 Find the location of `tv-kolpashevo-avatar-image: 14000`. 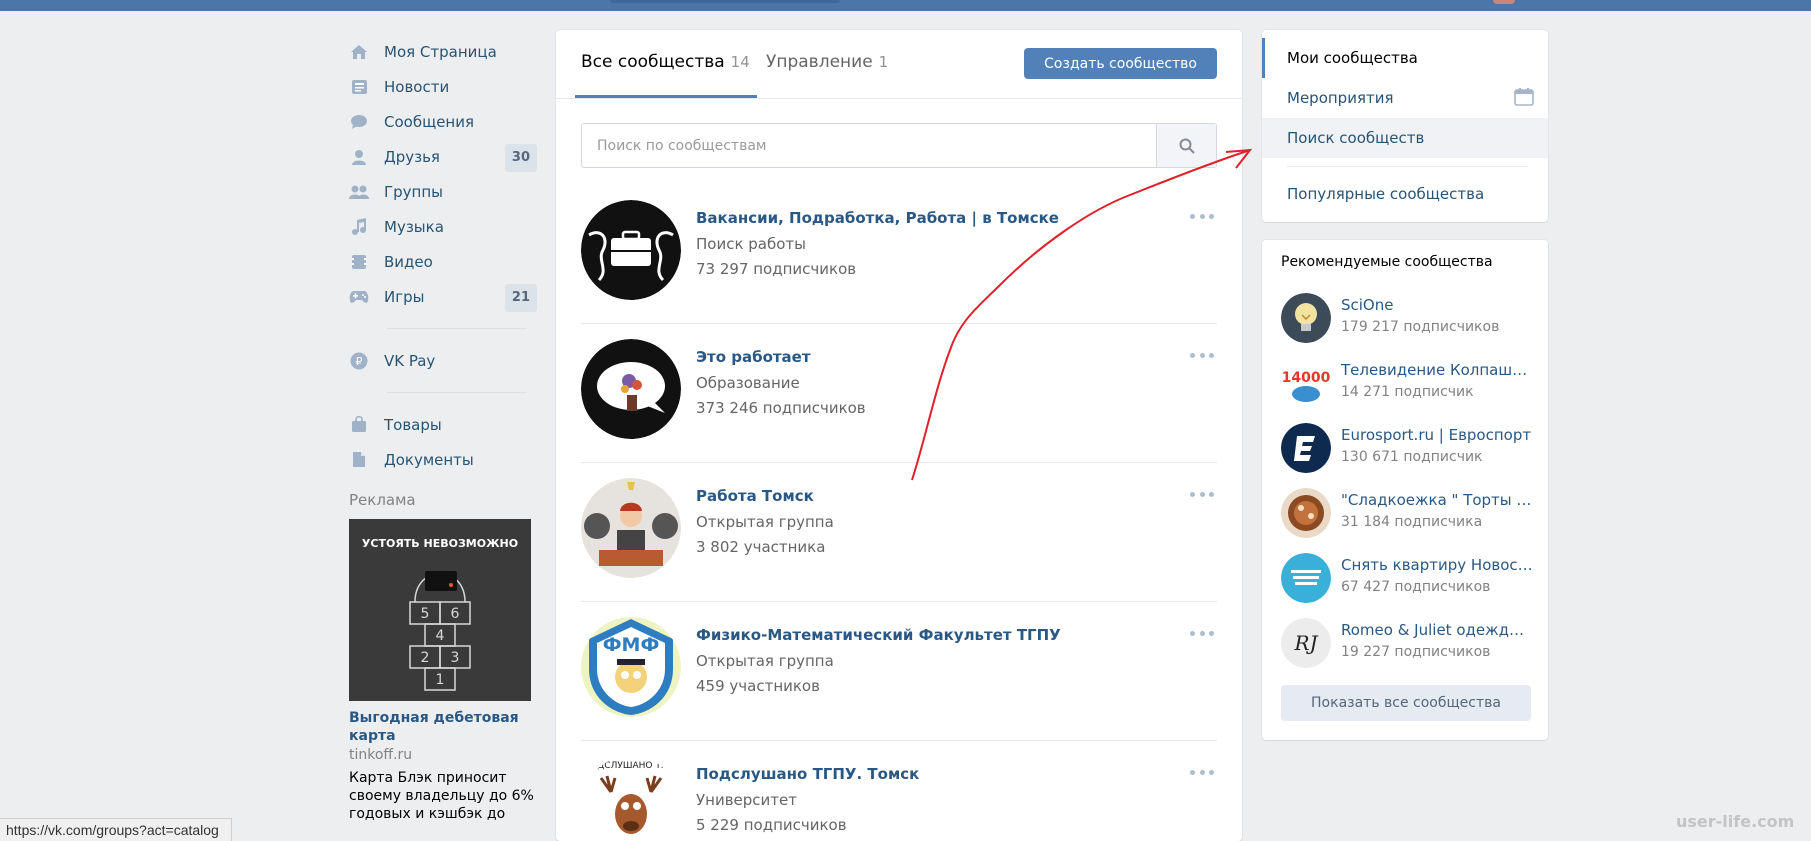

tv-kolpashevo-avatar-image: 14000 is located at coordinates (1306, 383).